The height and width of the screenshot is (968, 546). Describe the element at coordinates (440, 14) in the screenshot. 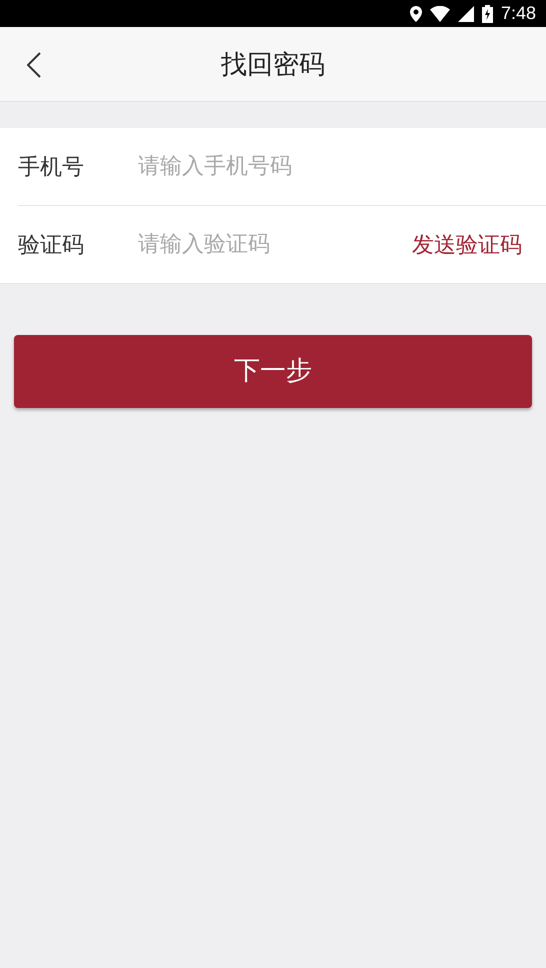

I see `wifi-icon` at that location.